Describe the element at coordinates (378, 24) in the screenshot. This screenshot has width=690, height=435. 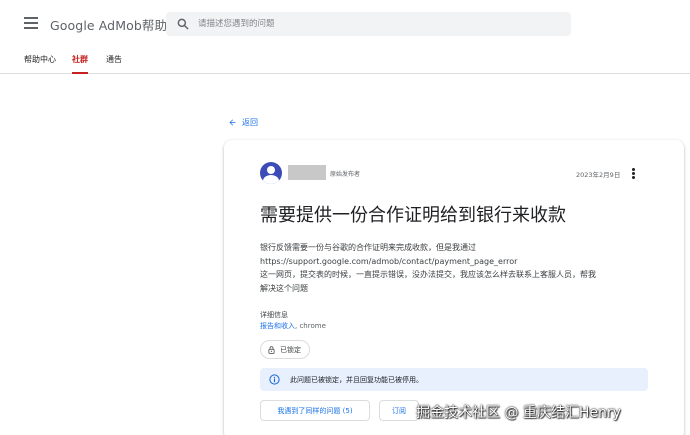
I see `search-input` at that location.